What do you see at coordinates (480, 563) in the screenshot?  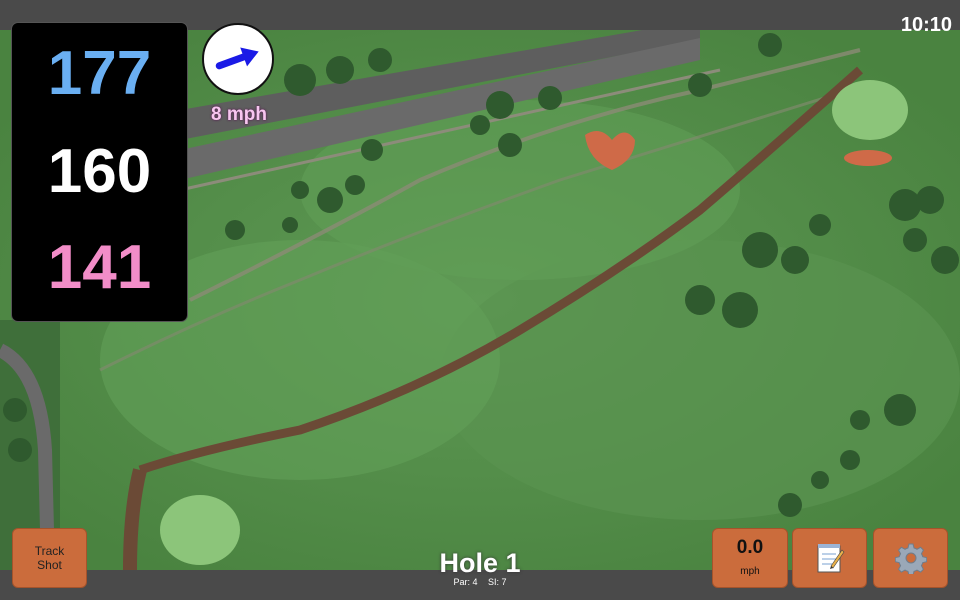 I see `hole-title: Hole 1` at bounding box center [480, 563].